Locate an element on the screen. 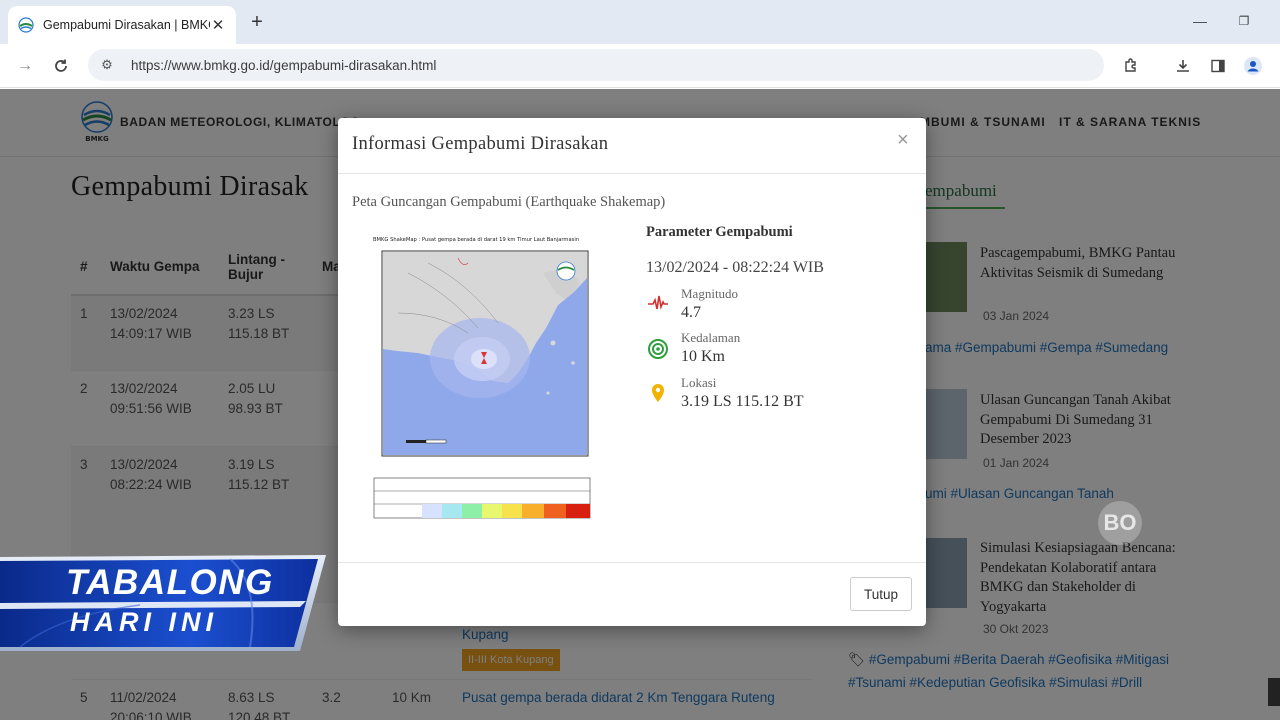 Image resolution: width=1280 pixels, height=720 pixels. side-panel-icon is located at coordinates (1218, 66).